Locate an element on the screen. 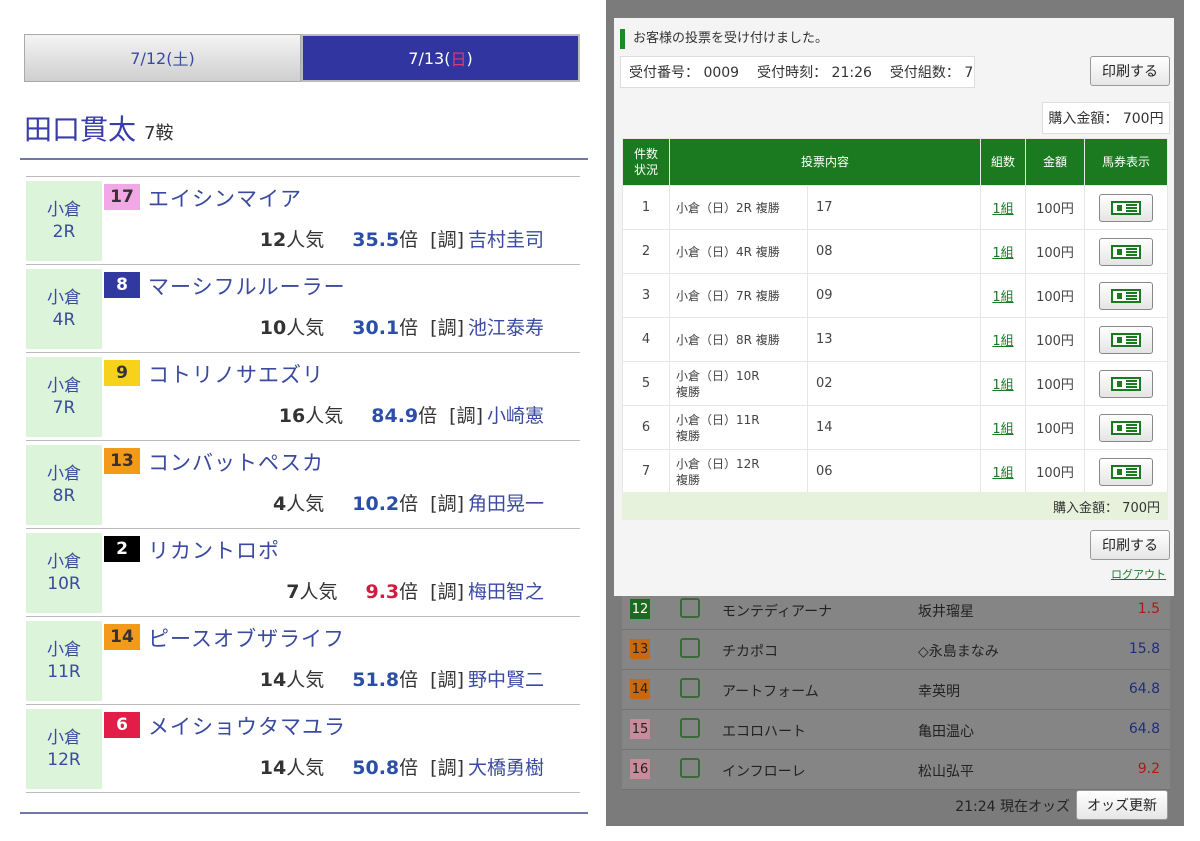 Image resolution: width=1200 pixels, height=841 pixels. ride-count: 7鞍 is located at coordinates (159, 133).